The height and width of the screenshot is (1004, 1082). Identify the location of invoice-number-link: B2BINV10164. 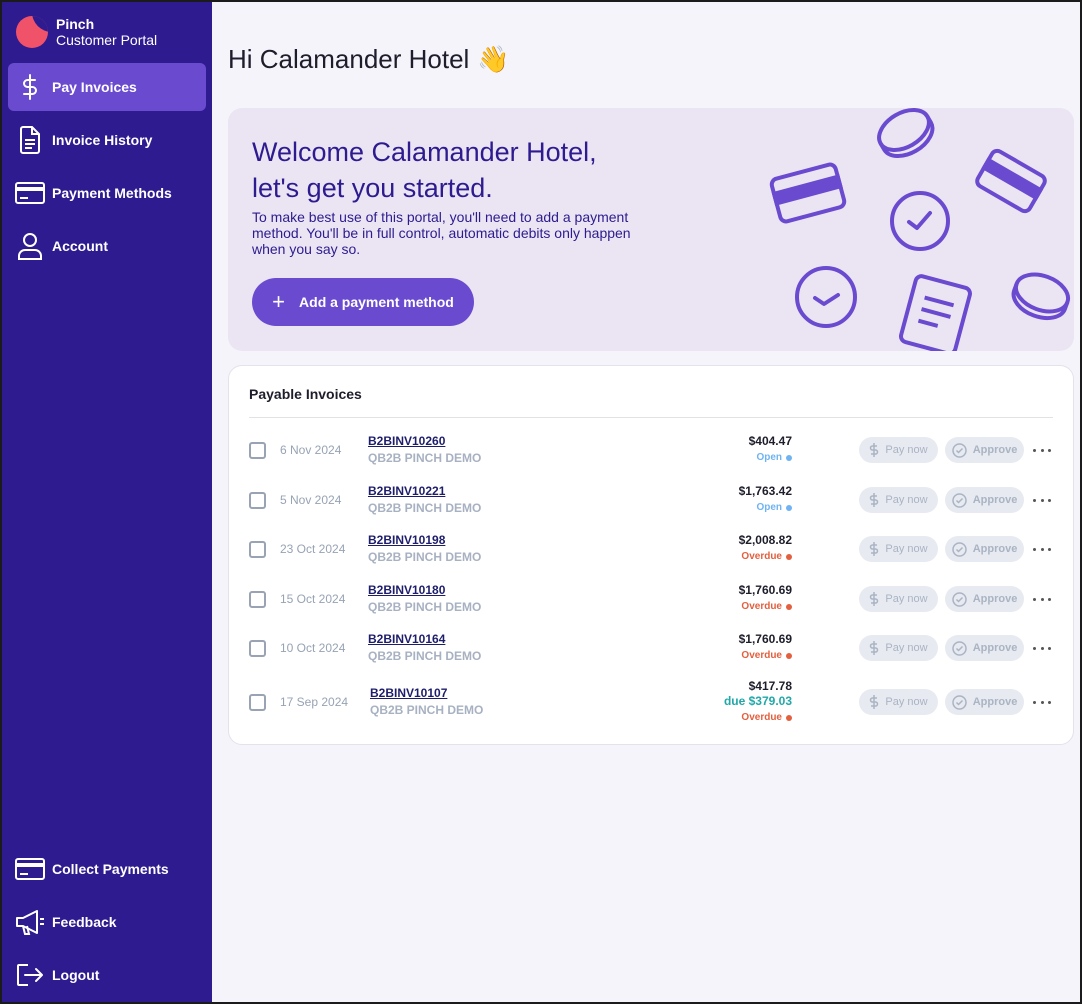
(406, 639).